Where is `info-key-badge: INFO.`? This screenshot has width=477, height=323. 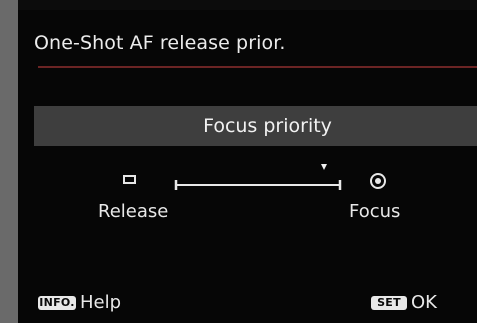 info-key-badge: INFO. is located at coordinates (57, 302).